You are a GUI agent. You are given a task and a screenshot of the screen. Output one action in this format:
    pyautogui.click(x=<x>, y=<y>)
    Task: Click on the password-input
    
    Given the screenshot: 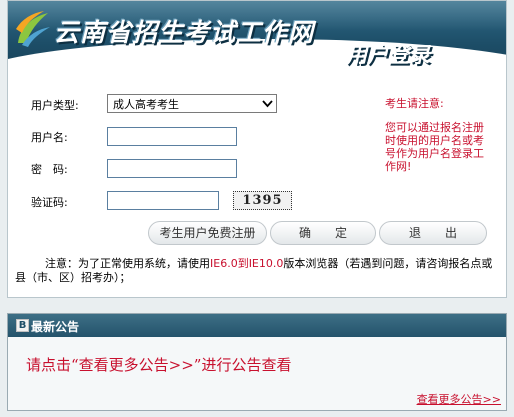 What is the action you would take?
    pyautogui.click(x=172, y=168)
    